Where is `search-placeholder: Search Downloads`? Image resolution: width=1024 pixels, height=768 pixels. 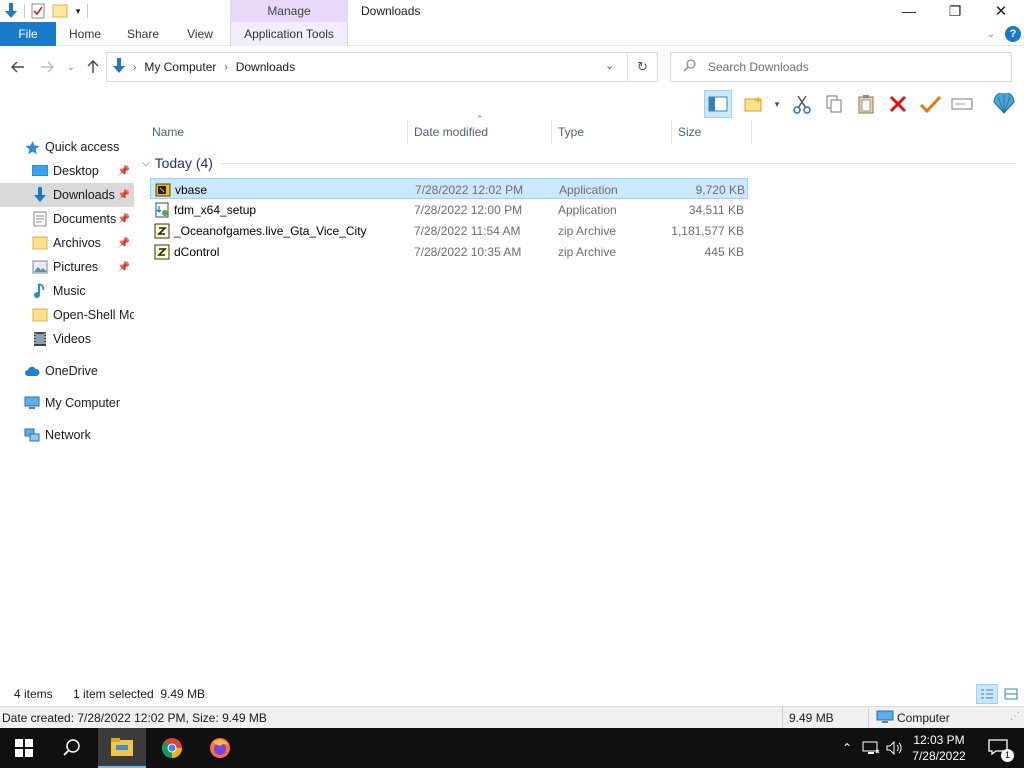 search-placeholder: Search Downloads is located at coordinates (758, 67).